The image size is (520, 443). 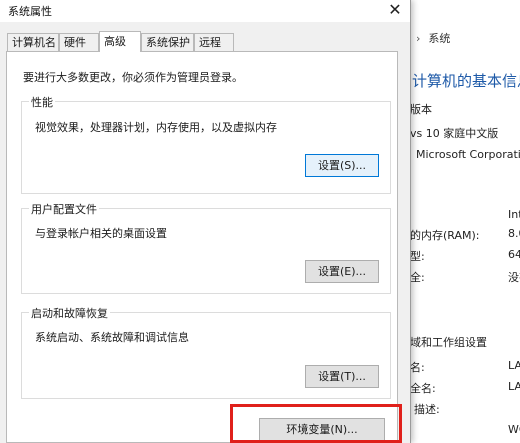 What do you see at coordinates (514, 233) in the screenshot?
I see `ram-value: 8.0` at bounding box center [514, 233].